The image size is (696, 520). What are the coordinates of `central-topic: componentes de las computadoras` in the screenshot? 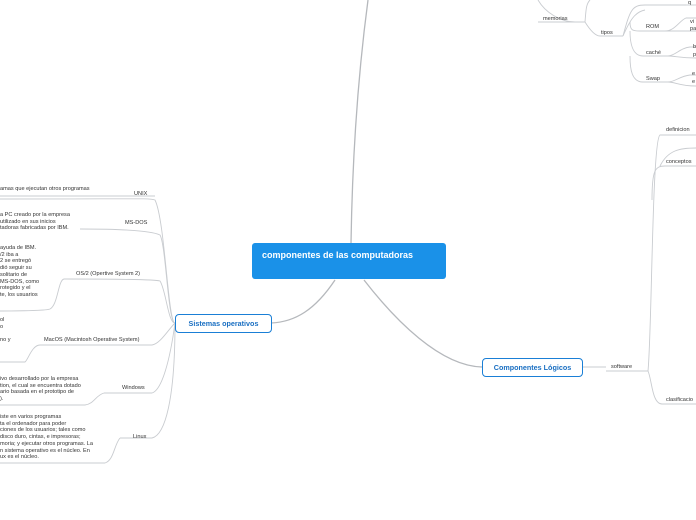 It's located at (349, 261).